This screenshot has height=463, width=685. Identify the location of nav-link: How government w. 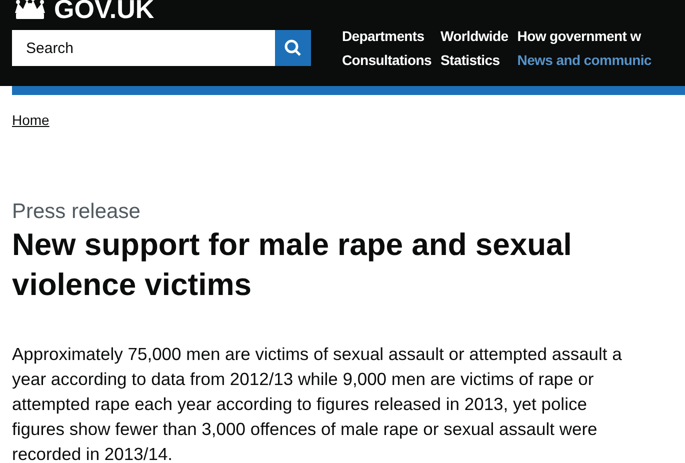
(584, 36).